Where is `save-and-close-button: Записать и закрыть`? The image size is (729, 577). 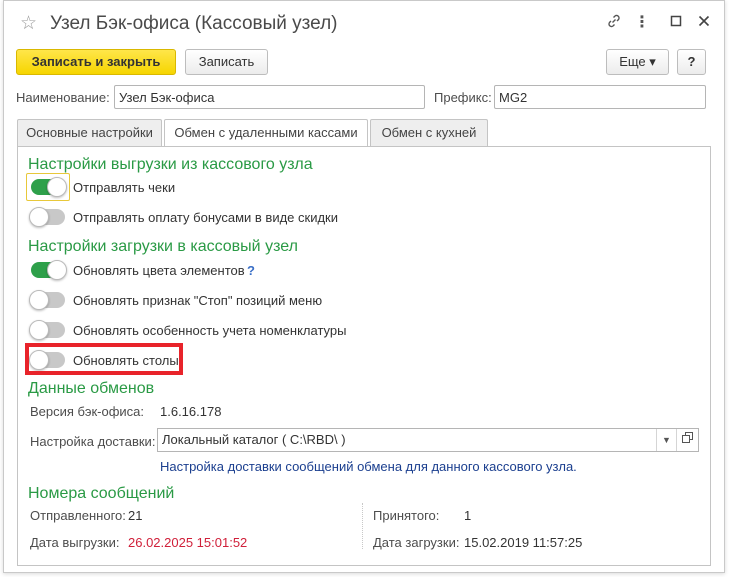 save-and-close-button: Записать и закрыть is located at coordinates (96, 62).